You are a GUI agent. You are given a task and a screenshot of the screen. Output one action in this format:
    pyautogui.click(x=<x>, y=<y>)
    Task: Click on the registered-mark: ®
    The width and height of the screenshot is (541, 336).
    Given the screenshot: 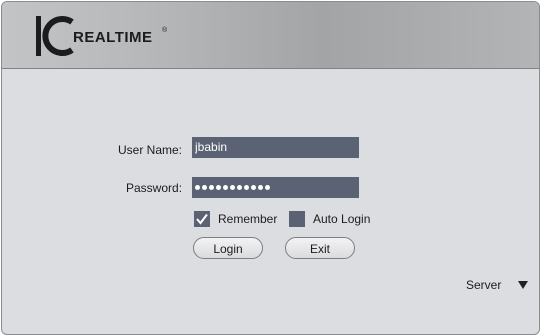 What is the action you would take?
    pyautogui.click(x=165, y=30)
    